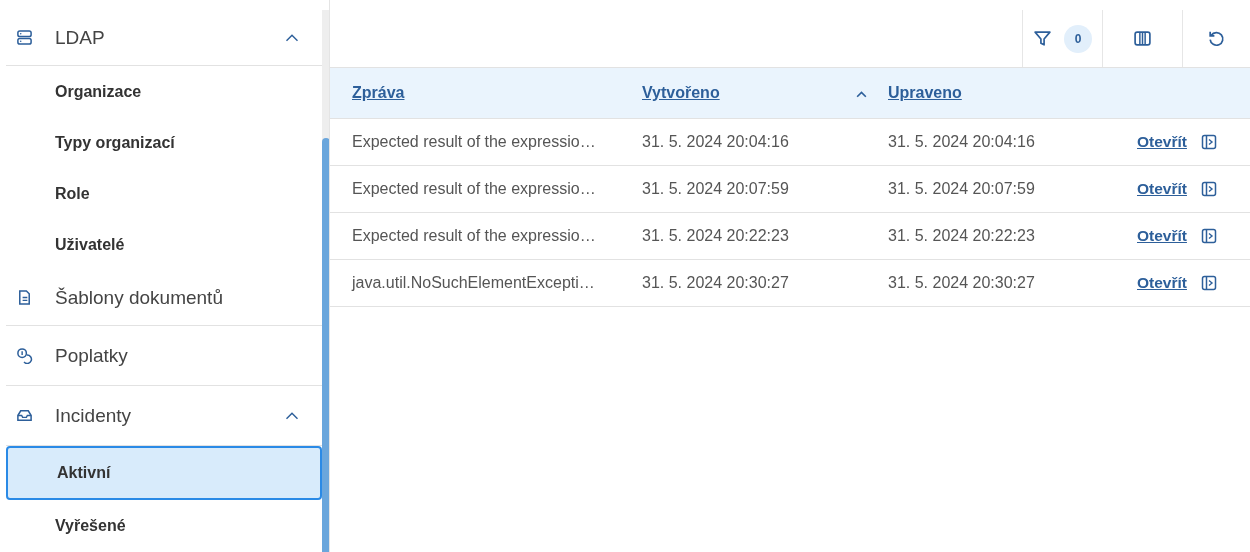 The width and height of the screenshot is (1250, 552). I want to click on nav-subitem: Aktivní, so click(164, 473).